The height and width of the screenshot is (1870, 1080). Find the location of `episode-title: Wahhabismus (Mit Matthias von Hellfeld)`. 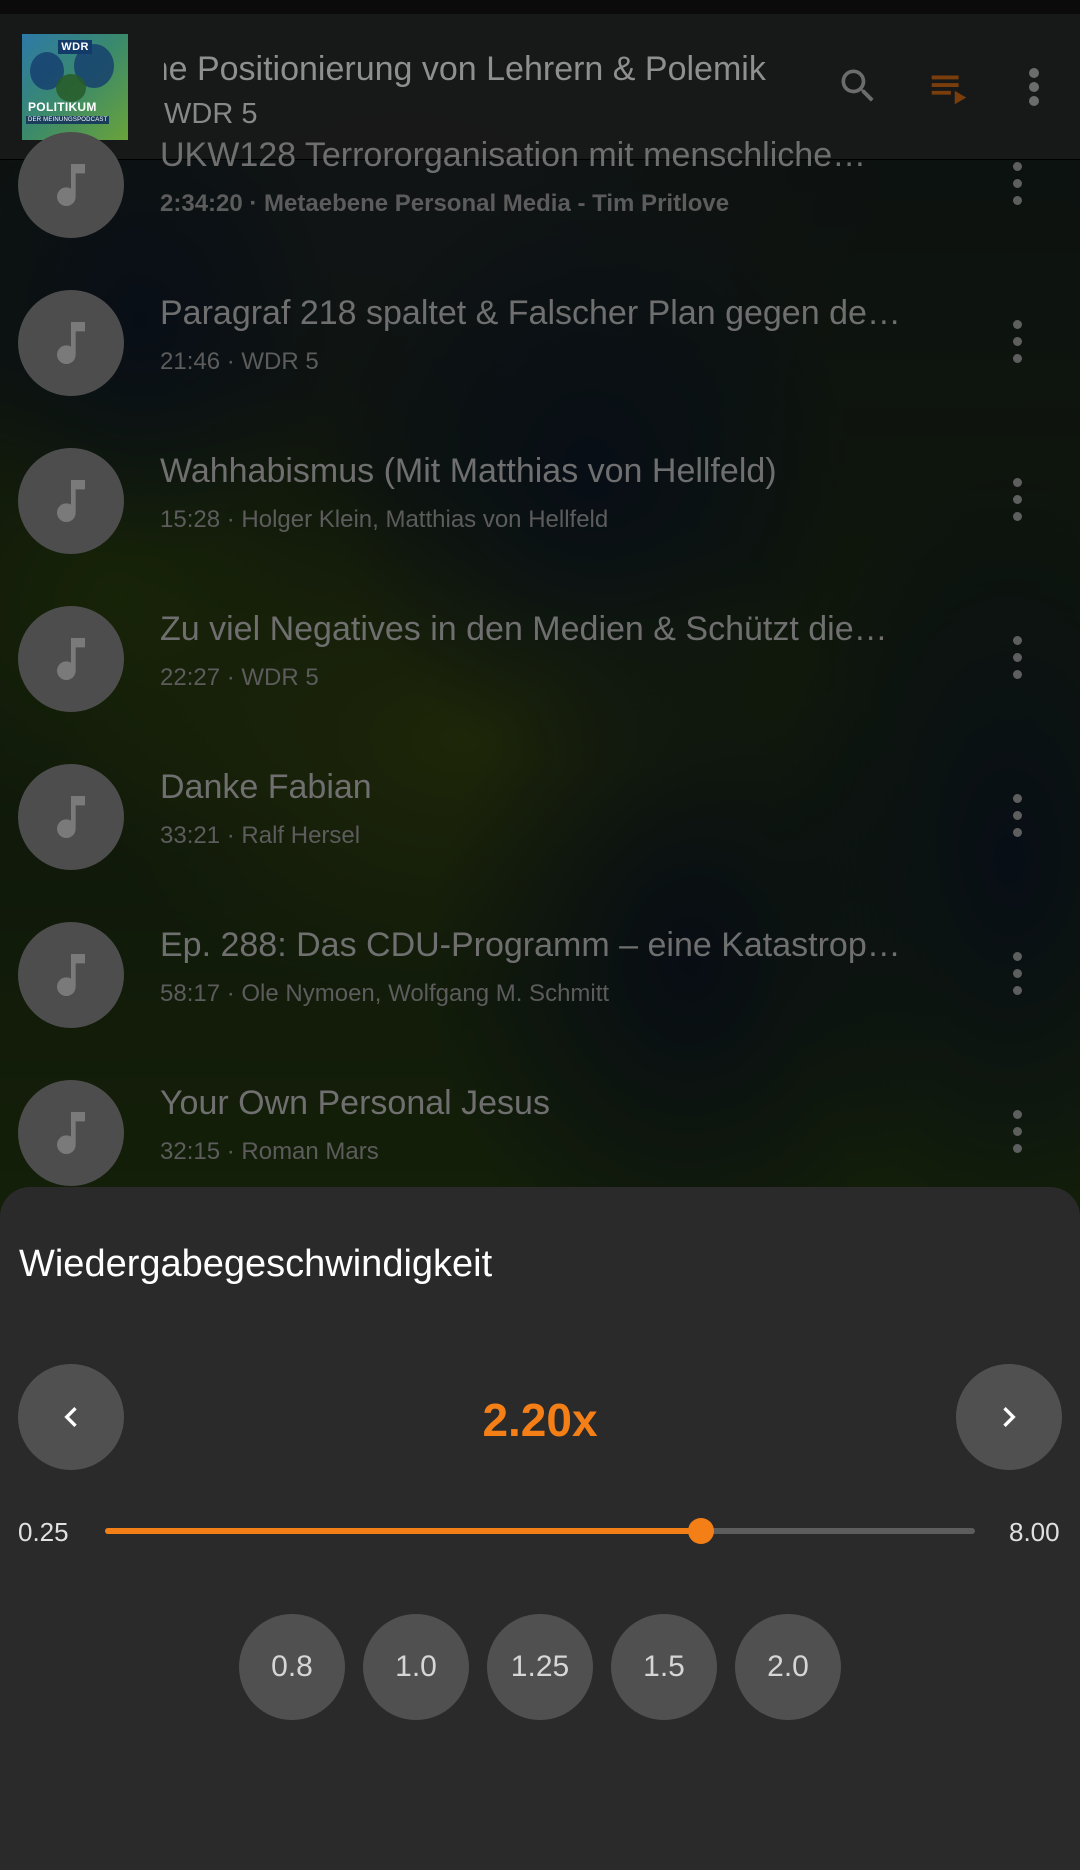

episode-title: Wahhabismus (Mit Matthias von Hellfeld) is located at coordinates (468, 471).